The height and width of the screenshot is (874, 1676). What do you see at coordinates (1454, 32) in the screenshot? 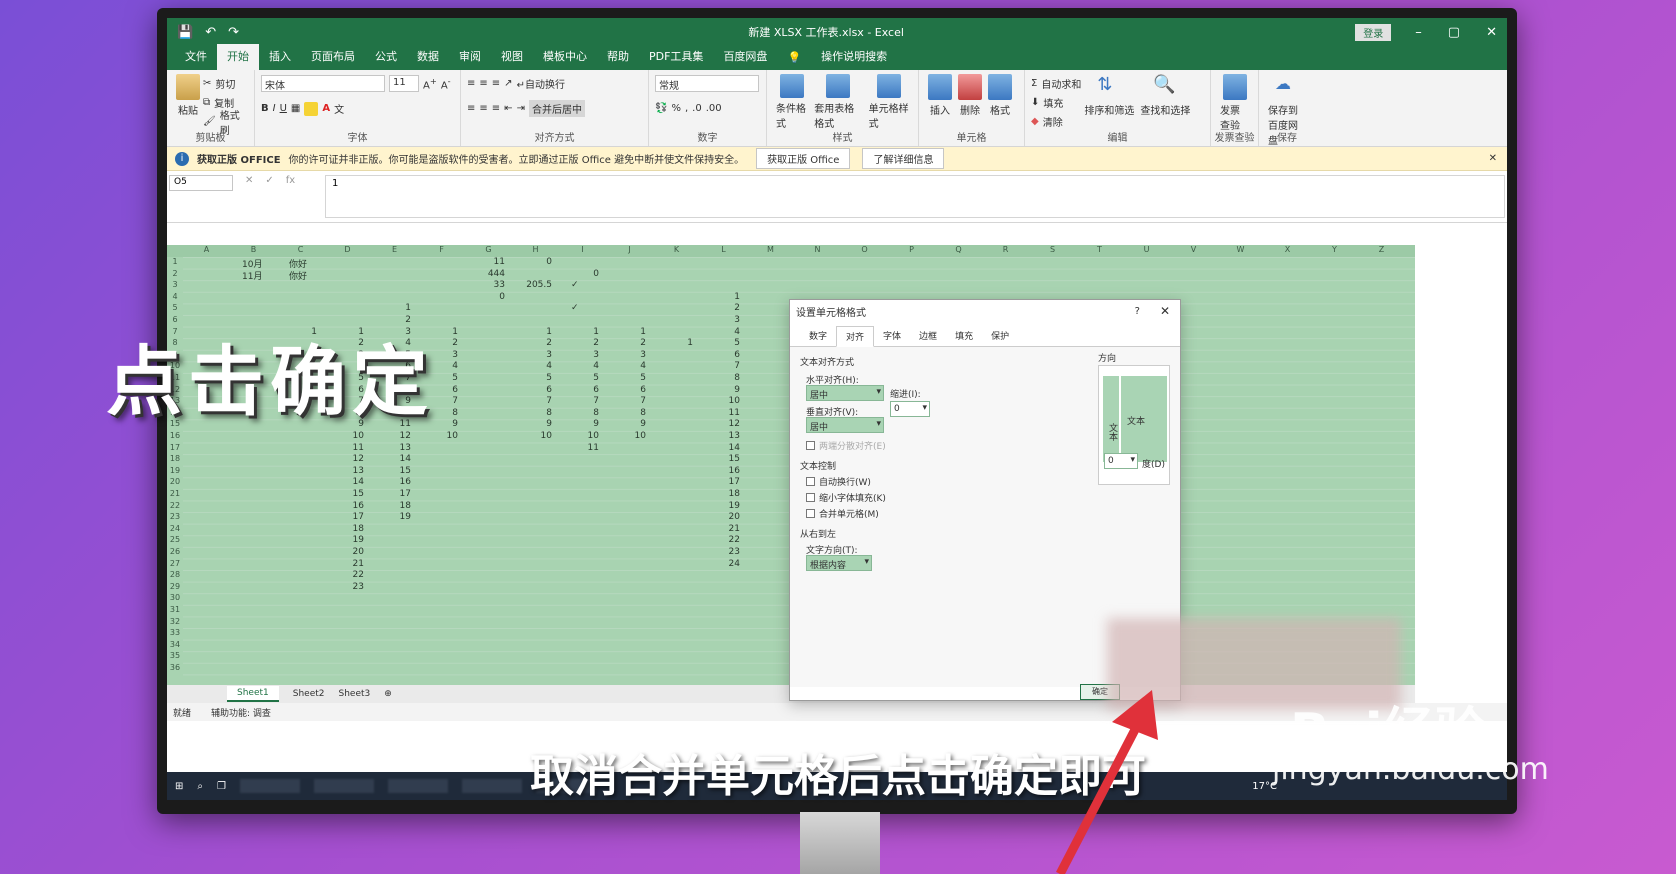
I see `maximize-button: ▢` at bounding box center [1454, 32].